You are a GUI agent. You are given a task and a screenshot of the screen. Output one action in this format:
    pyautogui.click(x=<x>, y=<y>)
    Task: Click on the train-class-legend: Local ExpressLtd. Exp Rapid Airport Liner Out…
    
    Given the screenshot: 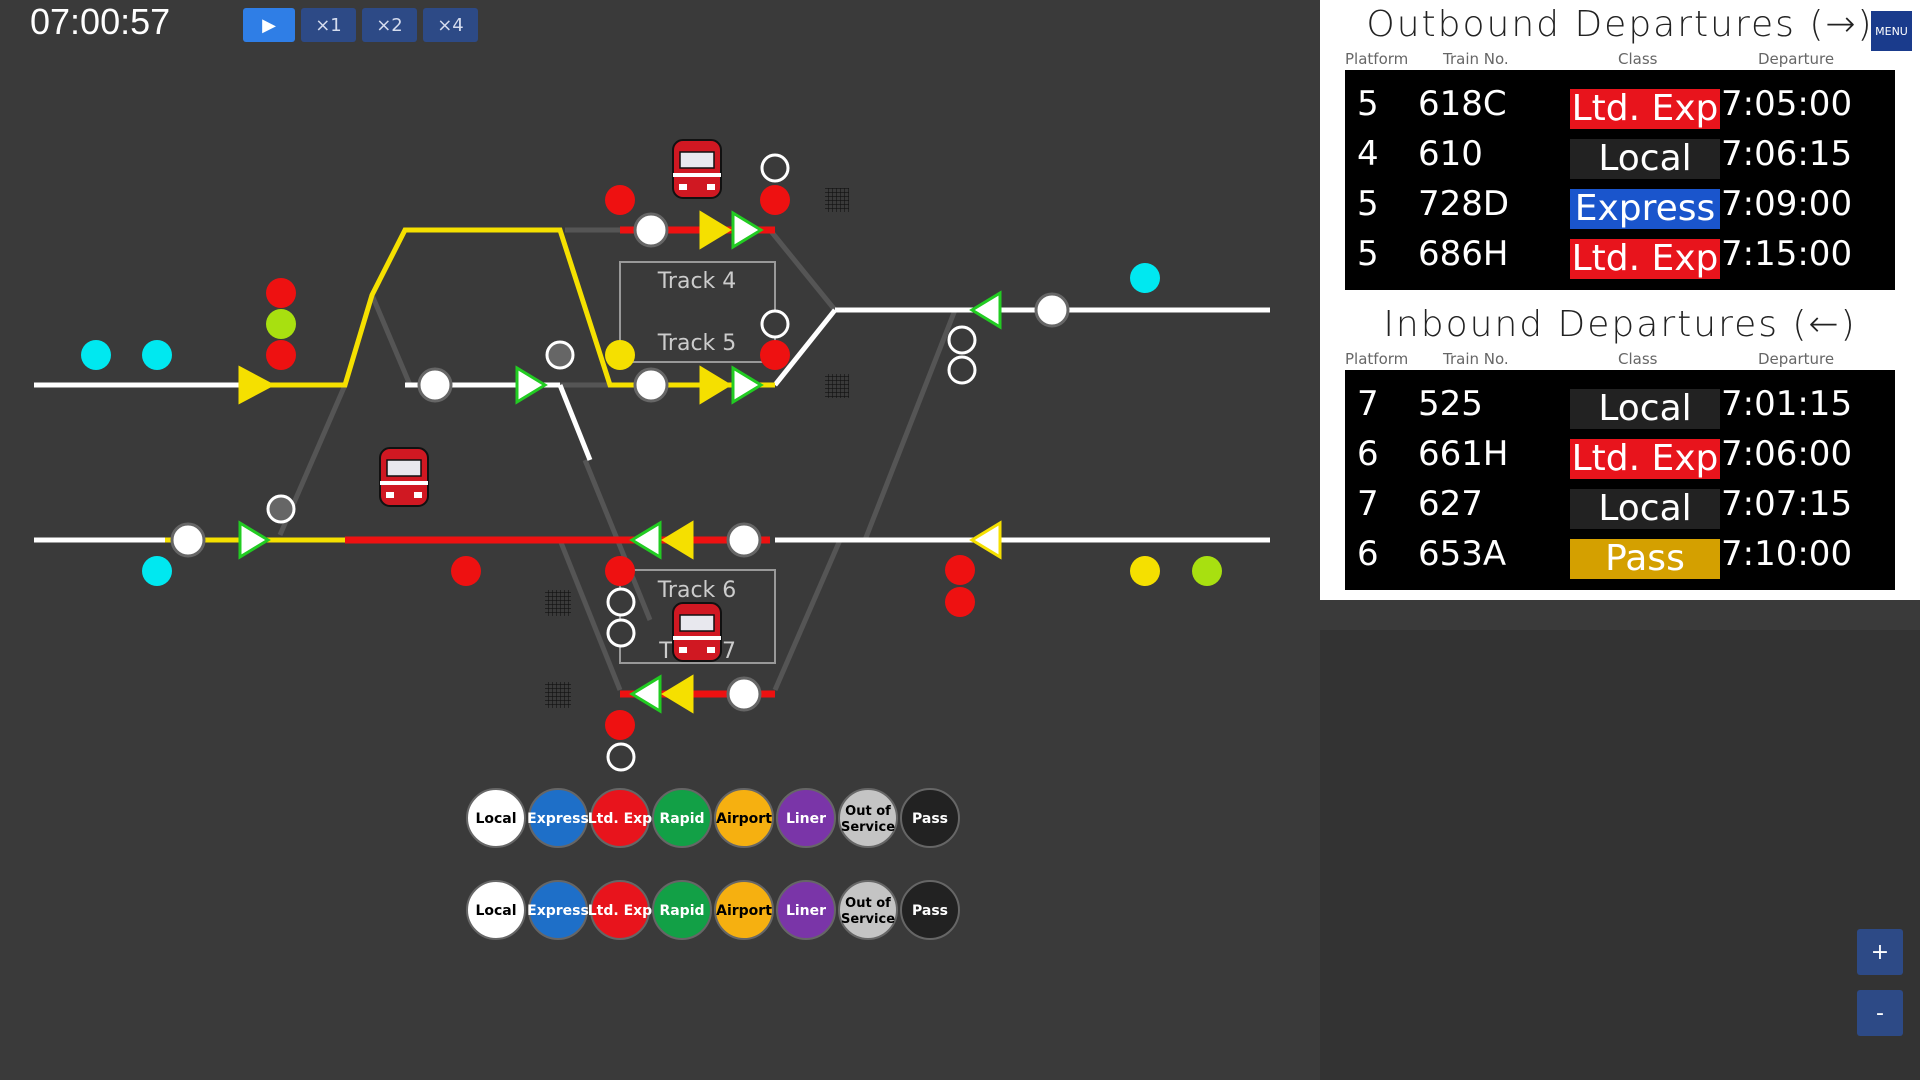 What is the action you would take?
    pyautogui.click(x=713, y=864)
    